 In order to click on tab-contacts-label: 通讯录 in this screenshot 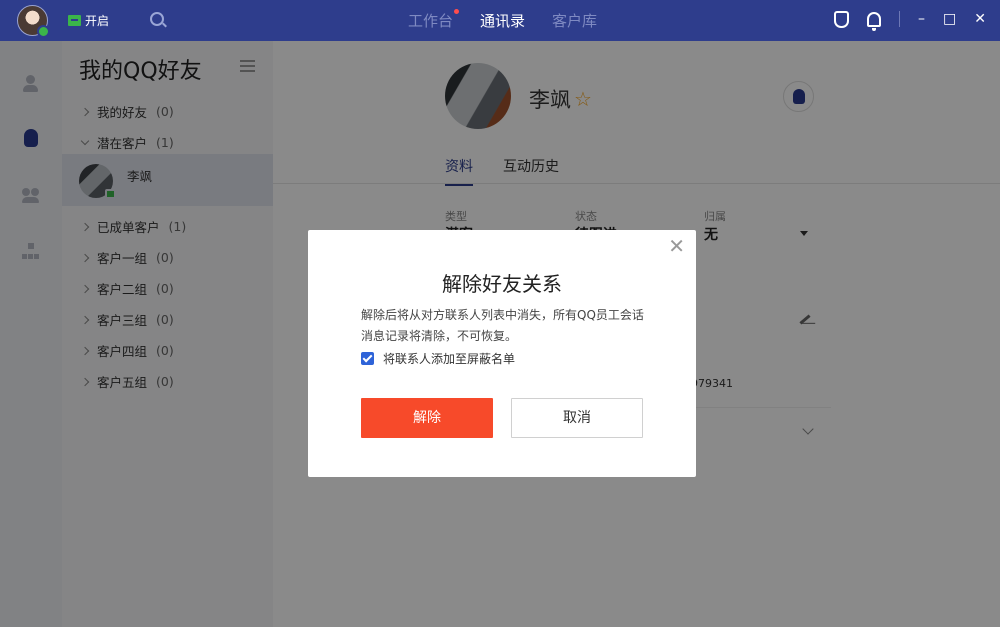, I will do `click(503, 21)`.